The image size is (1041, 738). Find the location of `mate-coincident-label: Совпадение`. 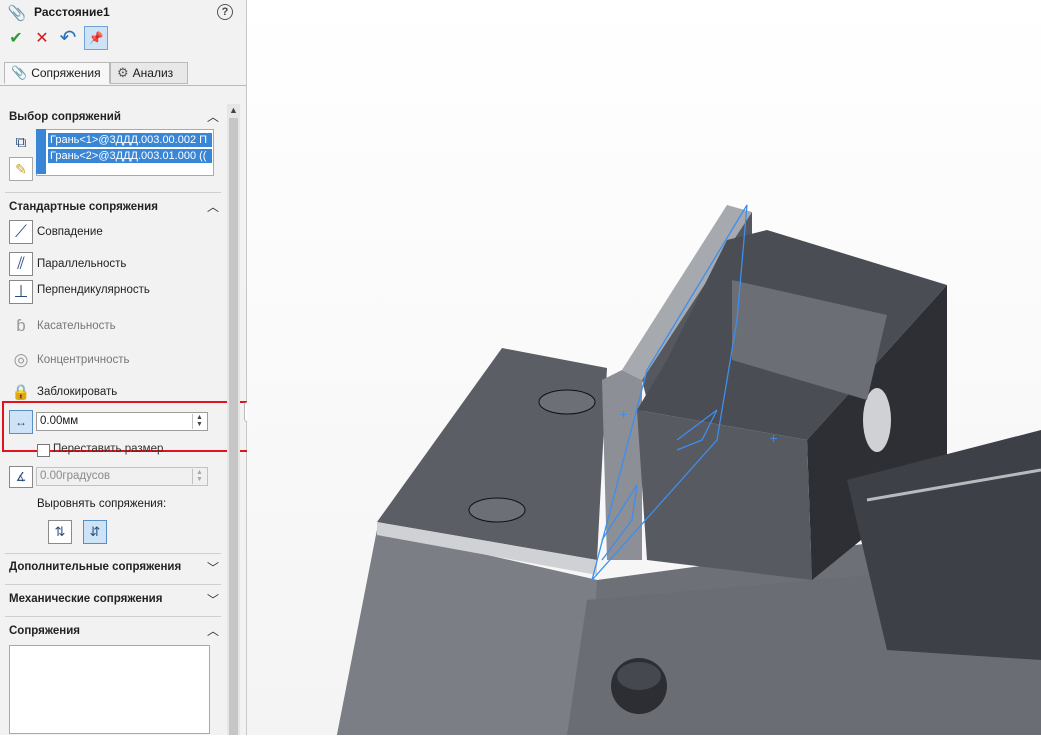

mate-coincident-label: Совпадение is located at coordinates (70, 232).